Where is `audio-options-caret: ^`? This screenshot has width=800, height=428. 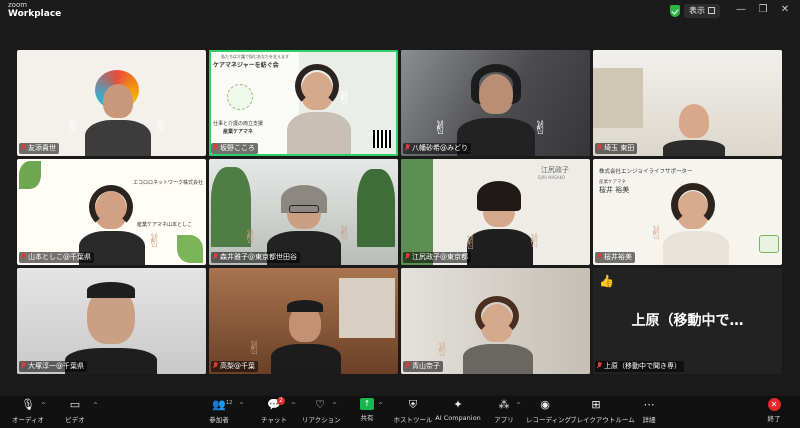 audio-options-caret: ^ is located at coordinates (43, 405).